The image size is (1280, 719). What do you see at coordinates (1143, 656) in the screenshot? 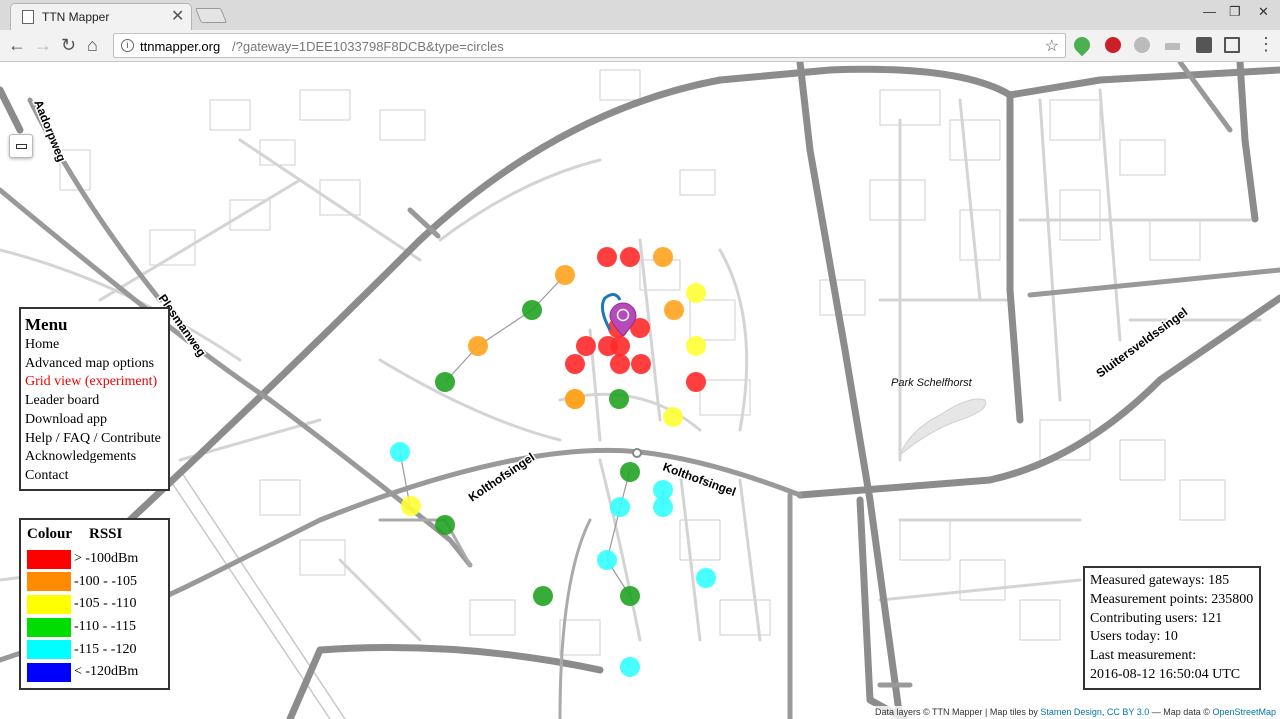
I see `stat-last-measurement-label: Last measurement:` at bounding box center [1143, 656].